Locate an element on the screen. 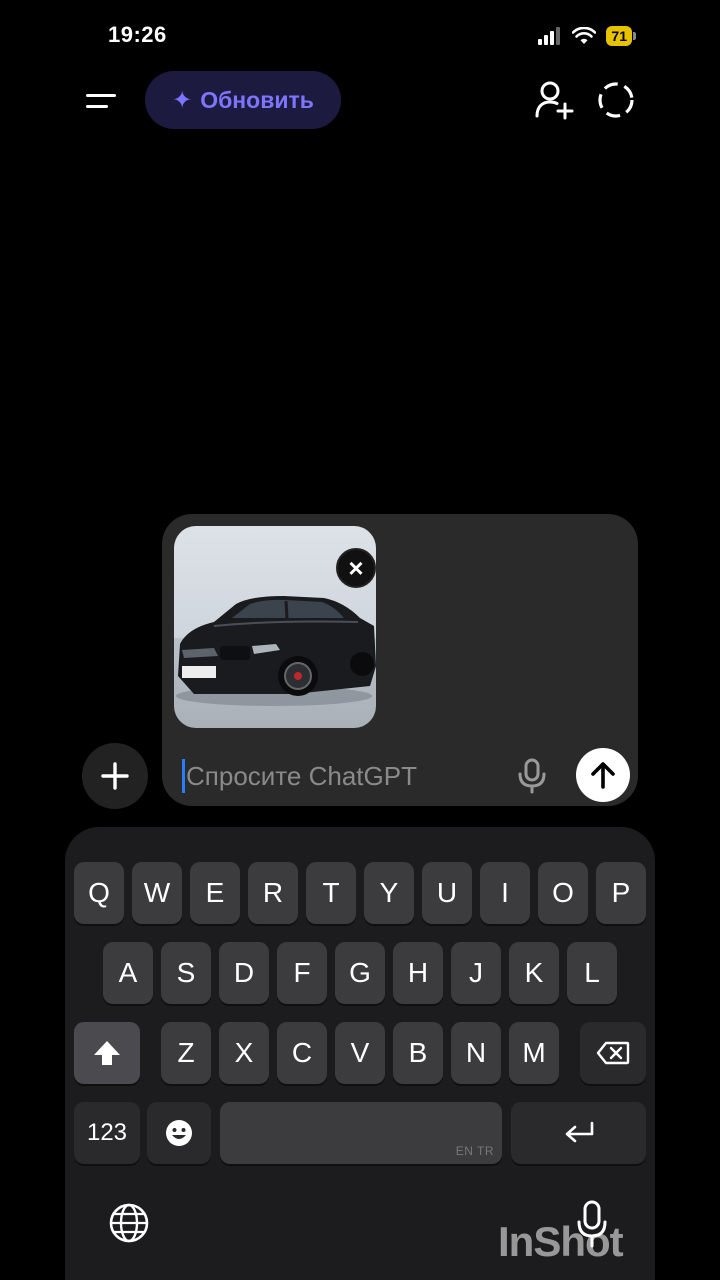 This screenshot has width=720, height=1280. key-y: Y is located at coordinates (389, 893).